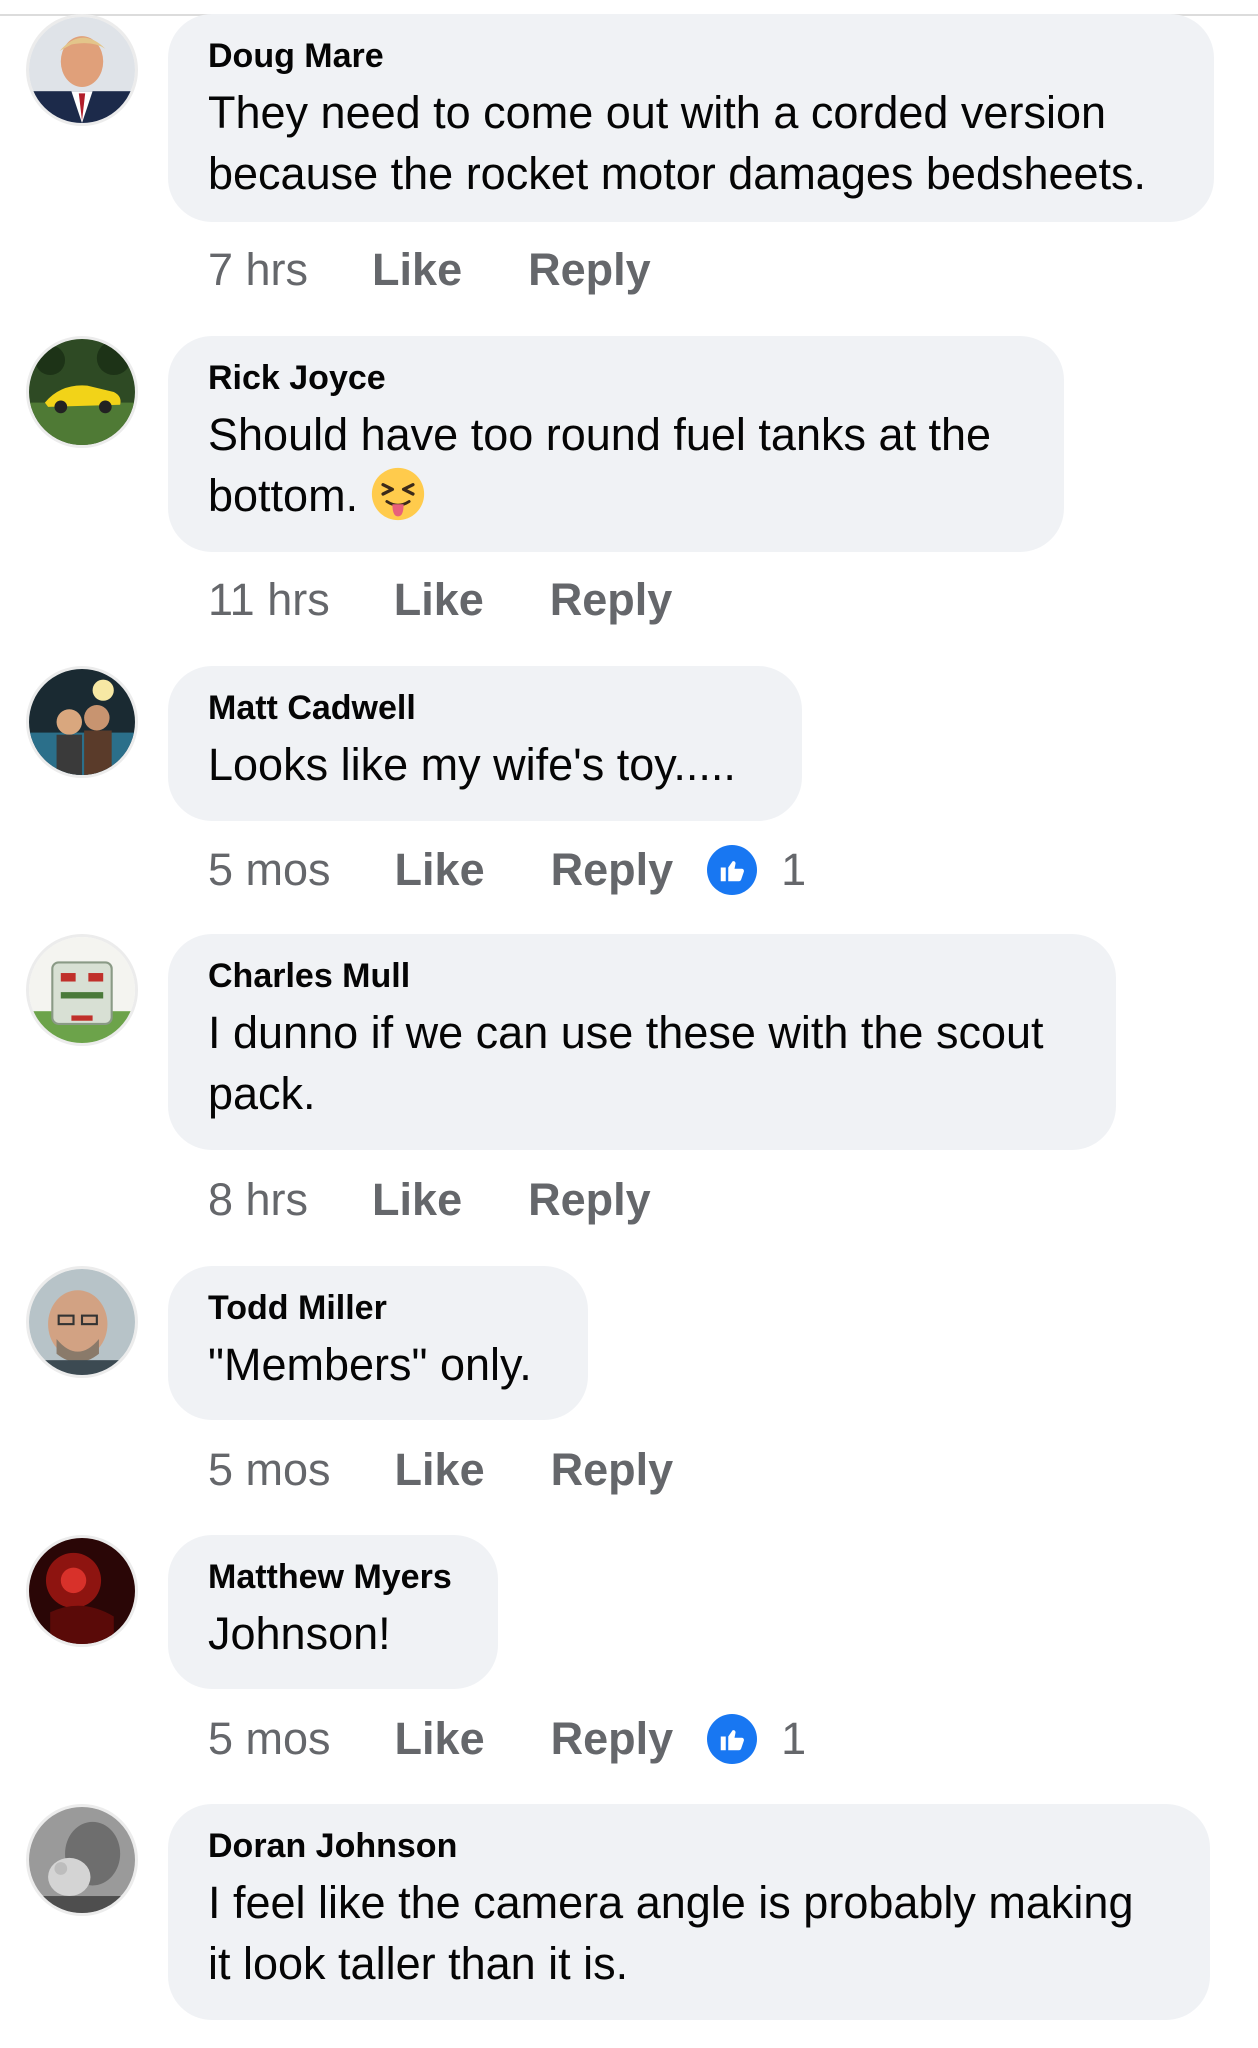  What do you see at coordinates (262, 1093) in the screenshot?
I see `comment-text-line: pack.` at bounding box center [262, 1093].